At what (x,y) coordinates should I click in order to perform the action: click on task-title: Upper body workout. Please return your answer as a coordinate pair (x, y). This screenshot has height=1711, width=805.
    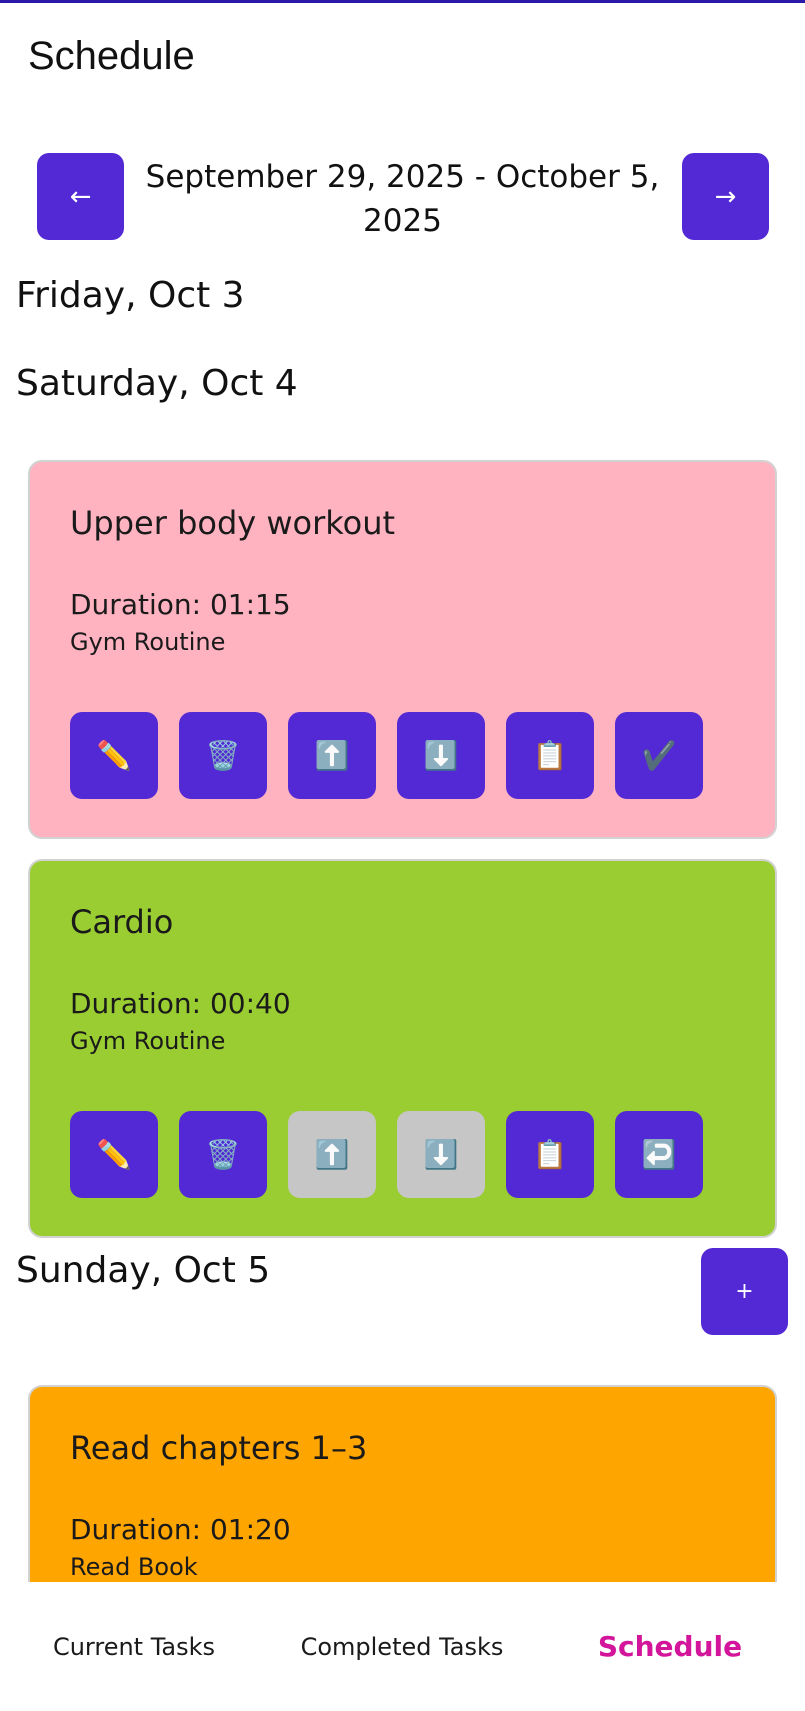
    Looking at the image, I should click on (233, 523).